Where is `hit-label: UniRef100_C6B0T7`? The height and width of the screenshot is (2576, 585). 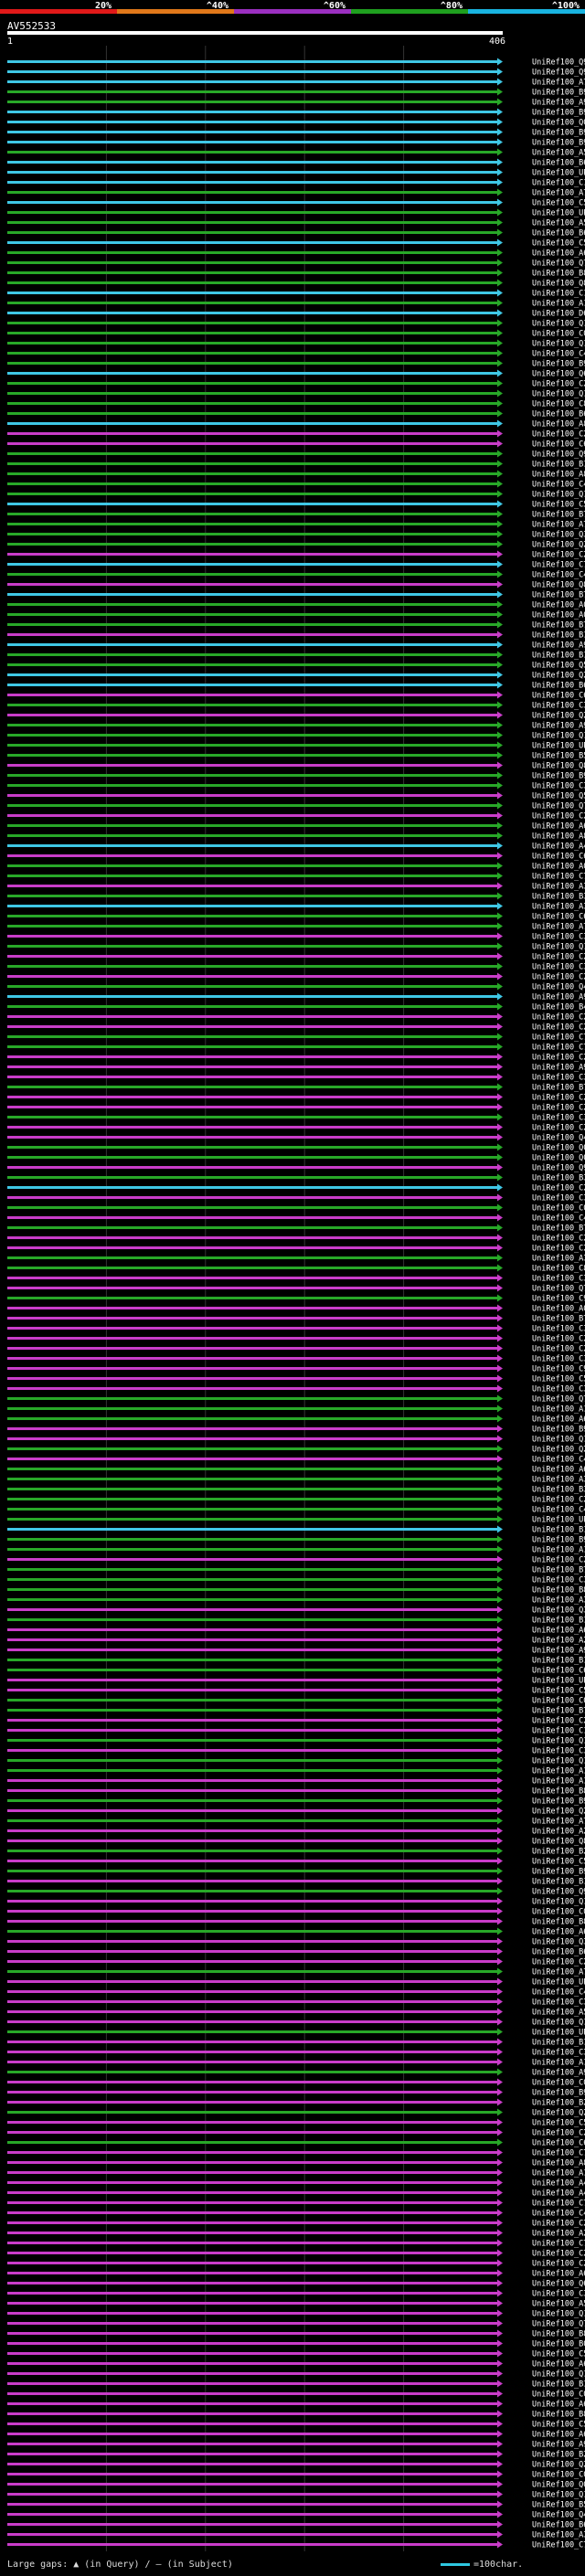
hit-label: UniRef100_C6B0T7 is located at coordinates (559, 2143).